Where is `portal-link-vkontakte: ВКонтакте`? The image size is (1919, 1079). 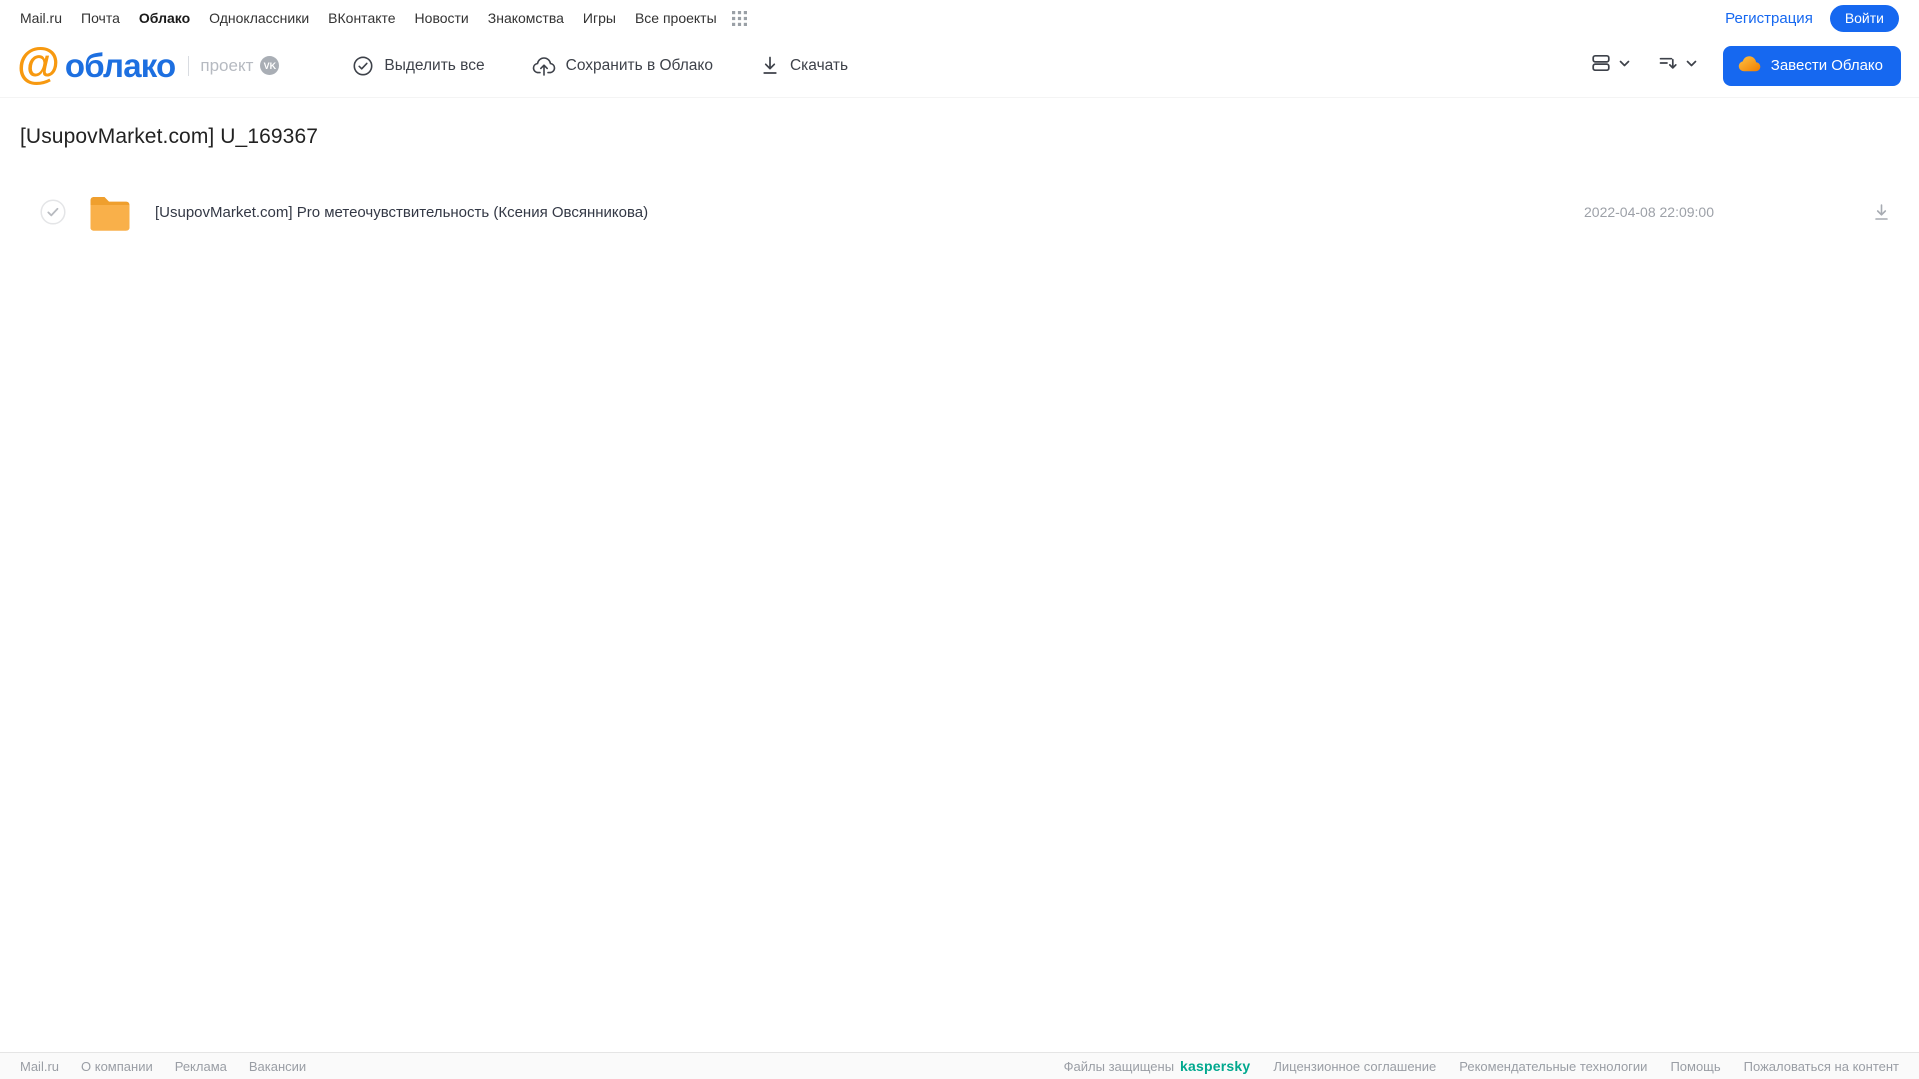
portal-link-vkontakte: ВКонтакте is located at coordinates (361, 18).